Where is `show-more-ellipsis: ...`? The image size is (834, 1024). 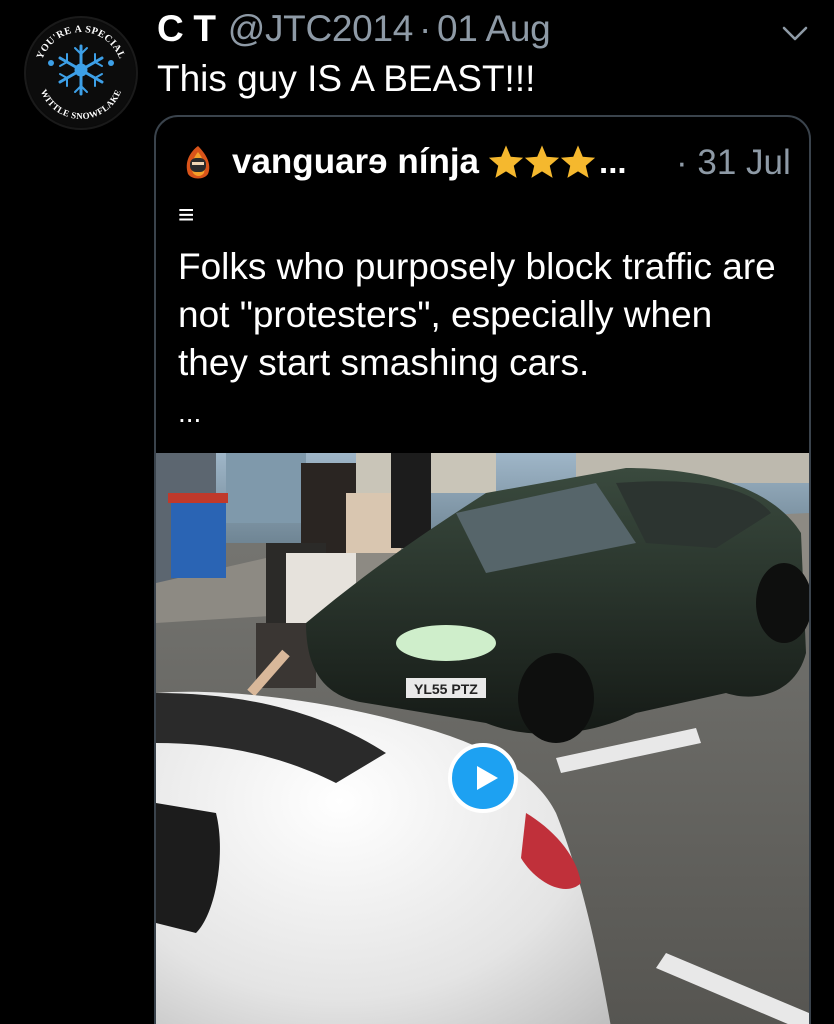
show-more-ellipsis: ... is located at coordinates (189, 413).